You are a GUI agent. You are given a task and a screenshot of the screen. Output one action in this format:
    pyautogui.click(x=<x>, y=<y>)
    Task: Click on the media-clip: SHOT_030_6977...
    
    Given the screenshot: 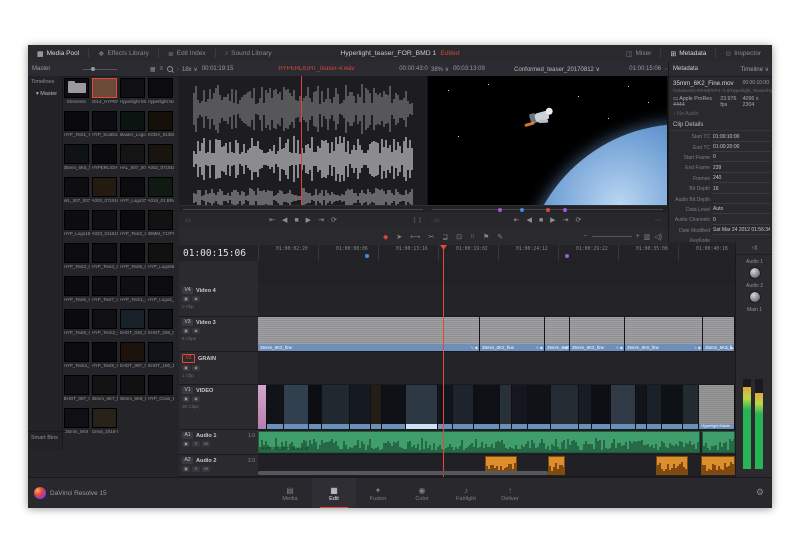 What is the action you would take?
    pyautogui.click(x=132, y=325)
    